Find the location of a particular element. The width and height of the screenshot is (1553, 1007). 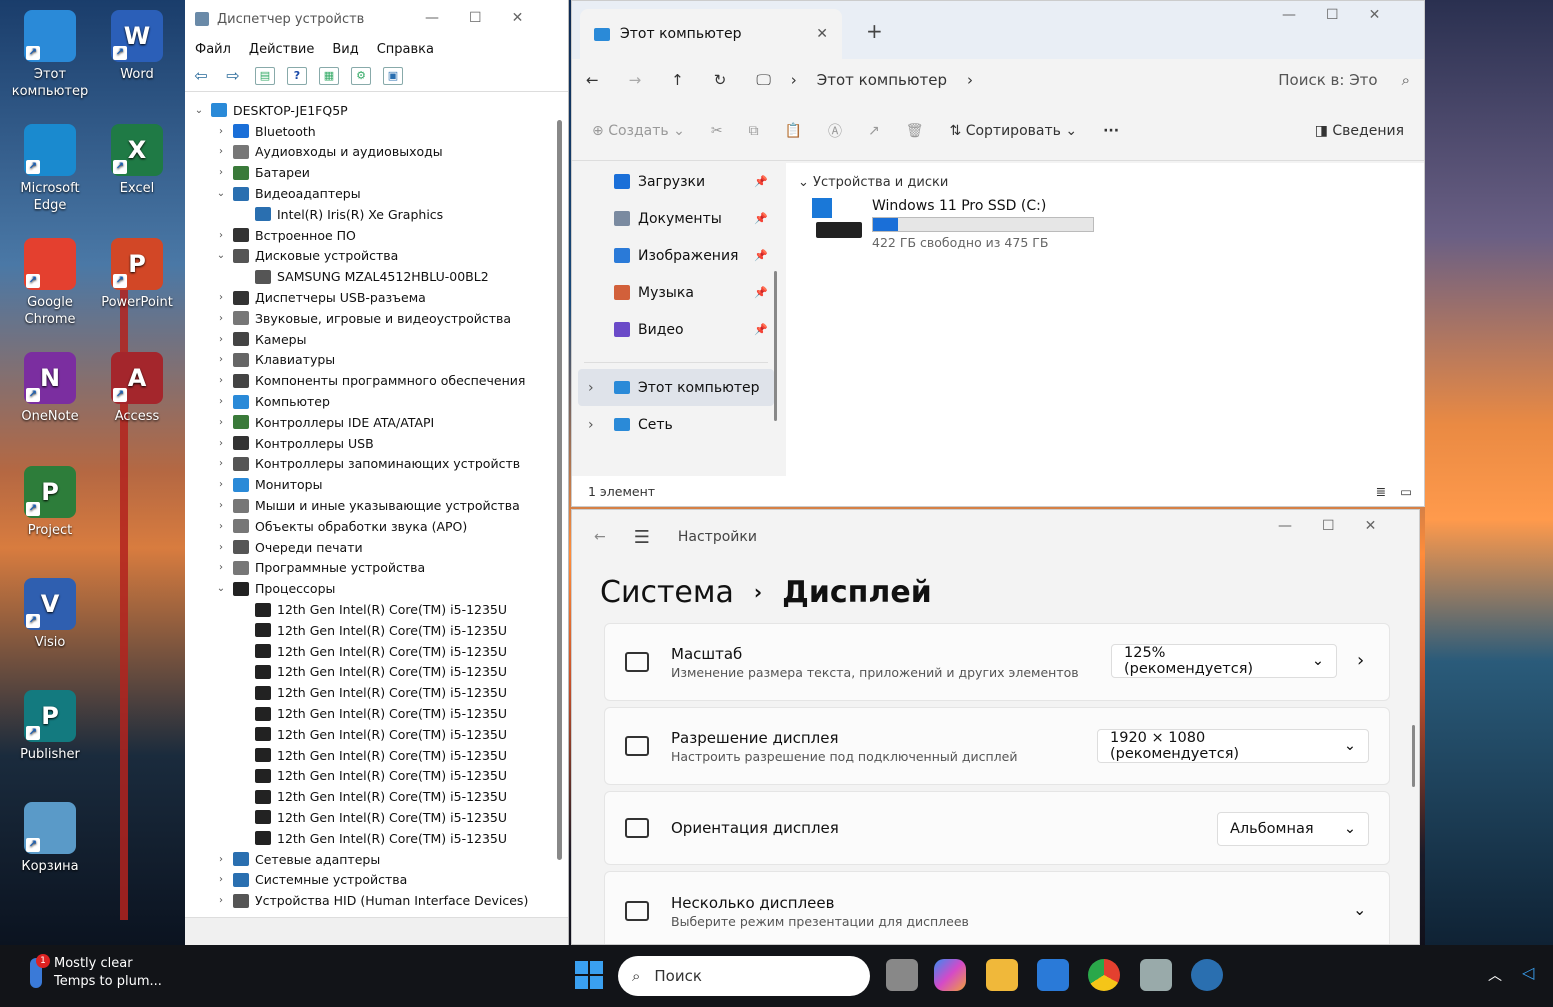

tree-item: › Контроллеры USB is located at coordinates (368, 443).